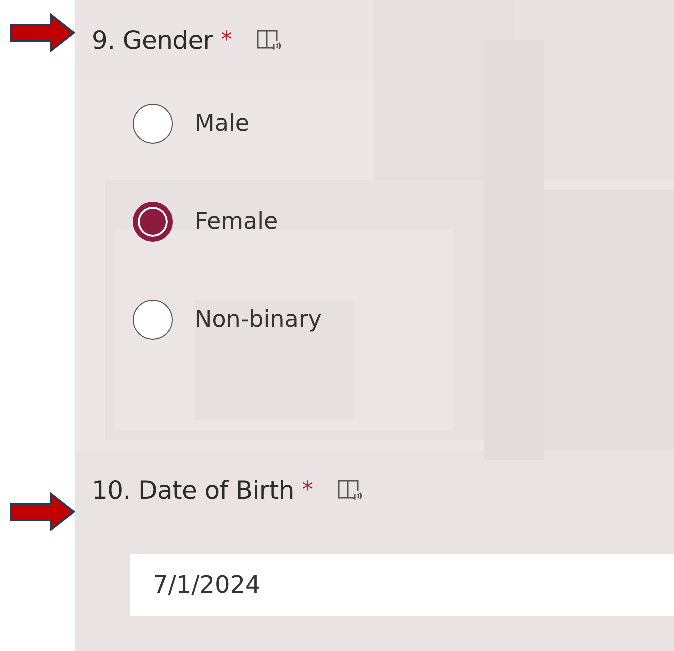 The height and width of the screenshot is (651, 674). Describe the element at coordinates (222, 123) in the screenshot. I see `option-label: Male` at that location.